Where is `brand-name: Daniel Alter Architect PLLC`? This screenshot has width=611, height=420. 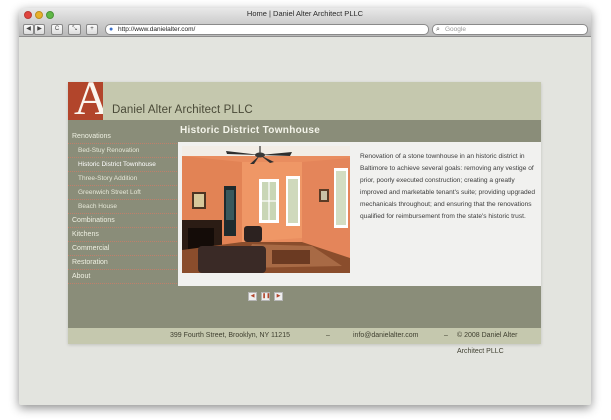
brand-name: Daniel Alter Architect PLLC is located at coordinates (182, 110).